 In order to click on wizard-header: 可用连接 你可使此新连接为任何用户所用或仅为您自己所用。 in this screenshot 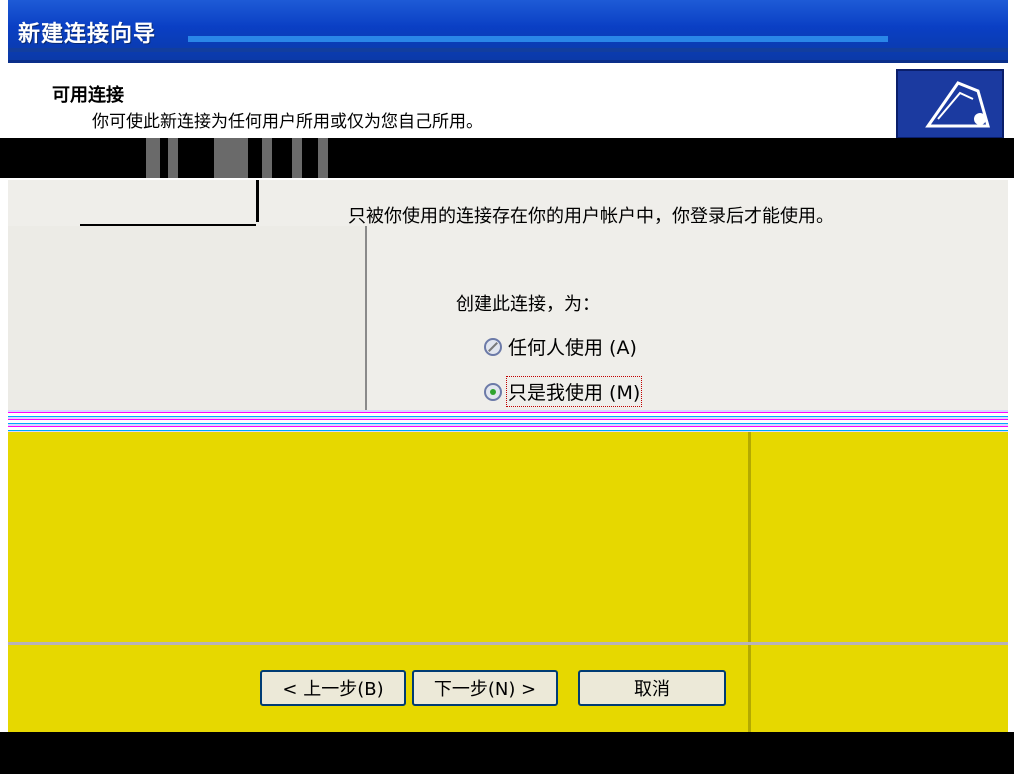, I will do `click(508, 101)`.